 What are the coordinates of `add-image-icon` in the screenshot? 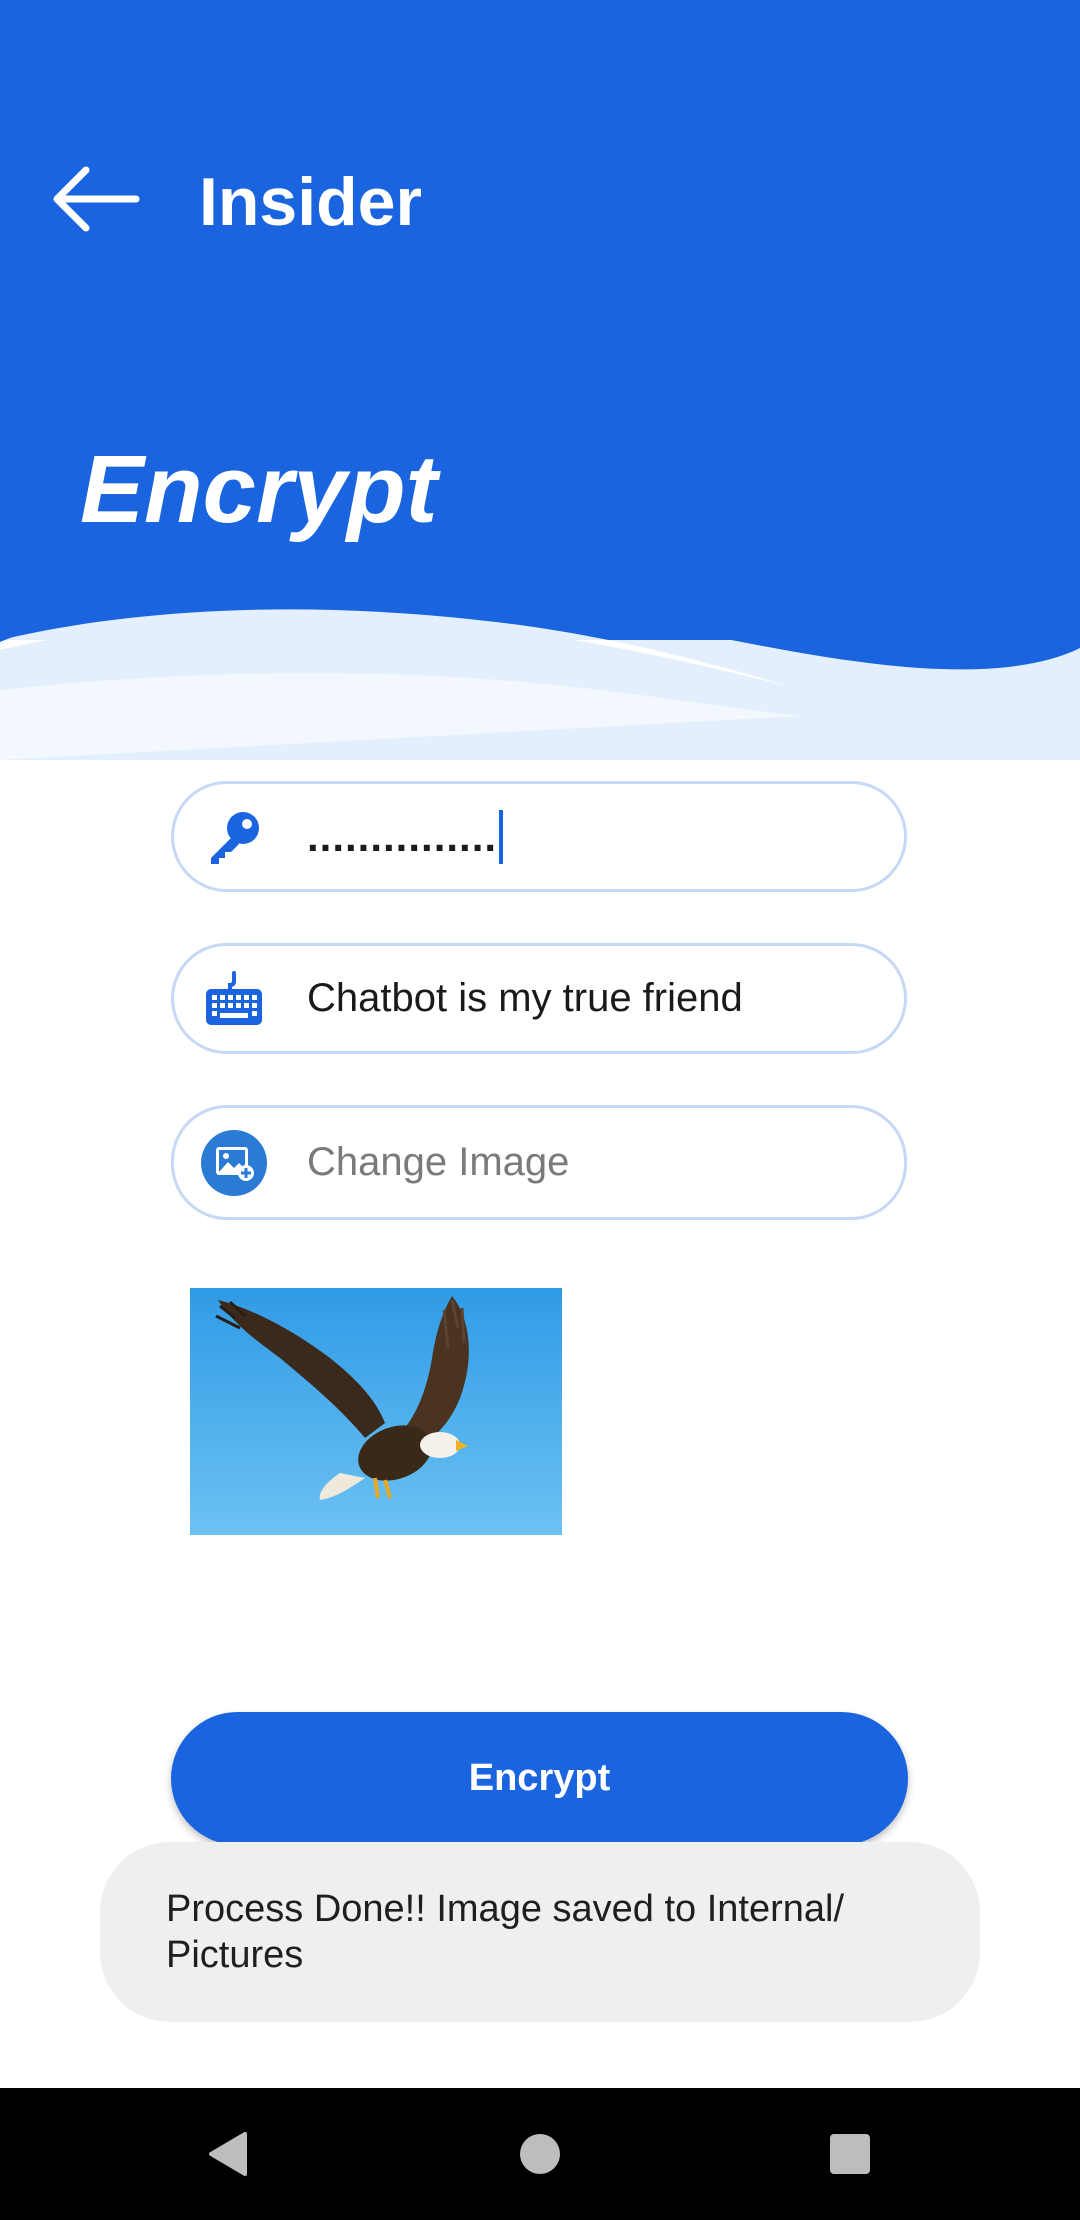 It's located at (234, 1163).